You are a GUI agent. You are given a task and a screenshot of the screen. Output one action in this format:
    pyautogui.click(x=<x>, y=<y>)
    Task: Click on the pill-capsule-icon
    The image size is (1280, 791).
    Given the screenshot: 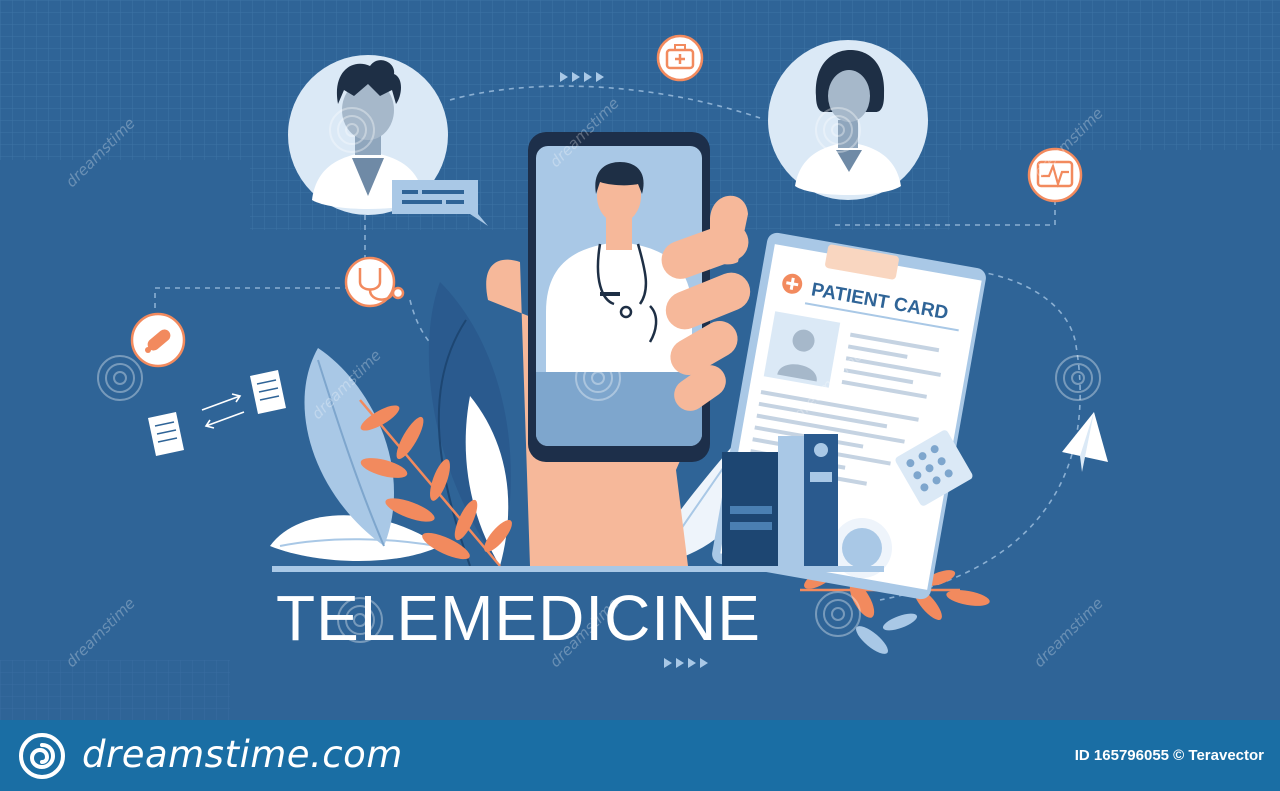 What is the action you would take?
    pyautogui.click(x=158, y=340)
    